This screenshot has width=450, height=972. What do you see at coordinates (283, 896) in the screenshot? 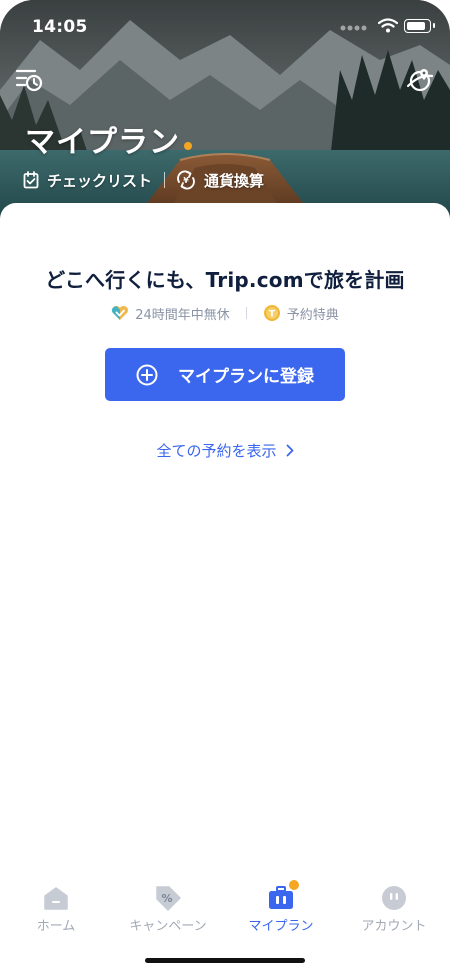
I see `briefcase-icon` at bounding box center [283, 896].